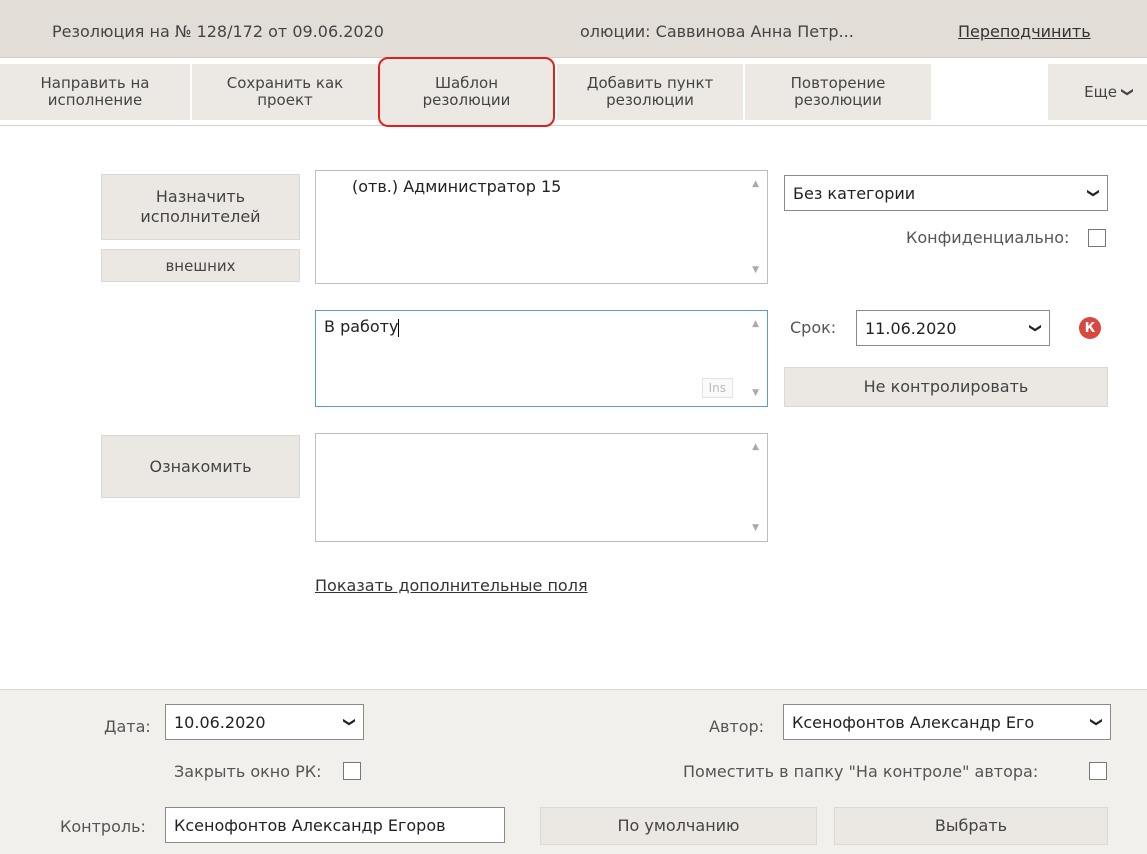 Image resolution: width=1147 pixels, height=854 pixels. Describe the element at coordinates (813, 327) in the screenshot. I see `deadline-label: Срок:` at that location.